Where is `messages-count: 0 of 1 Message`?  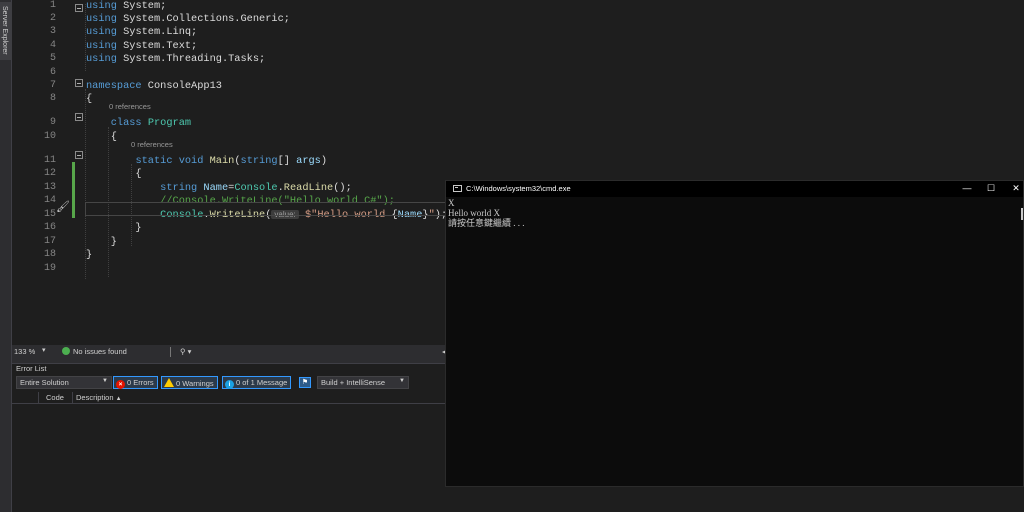
messages-count: 0 of 1 Message is located at coordinates (262, 382).